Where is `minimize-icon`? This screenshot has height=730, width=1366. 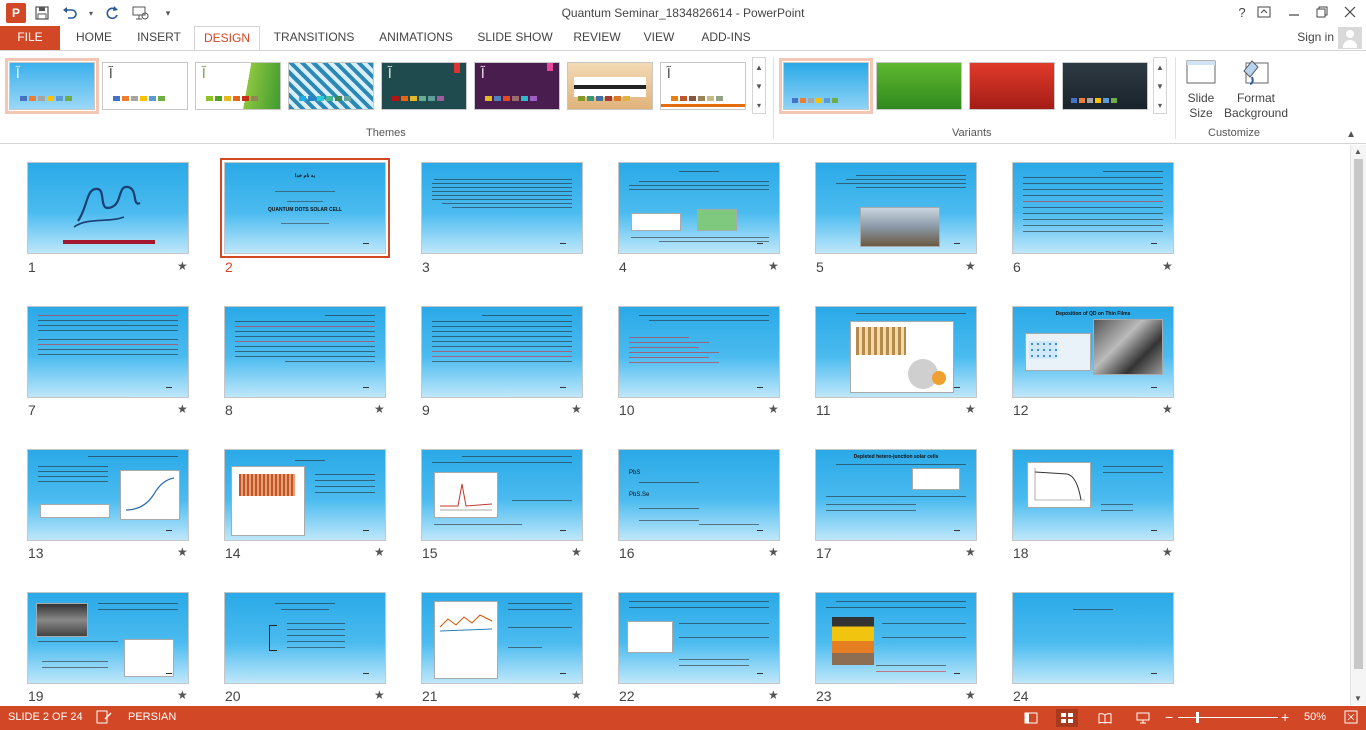
minimize-icon is located at coordinates (1294, 12).